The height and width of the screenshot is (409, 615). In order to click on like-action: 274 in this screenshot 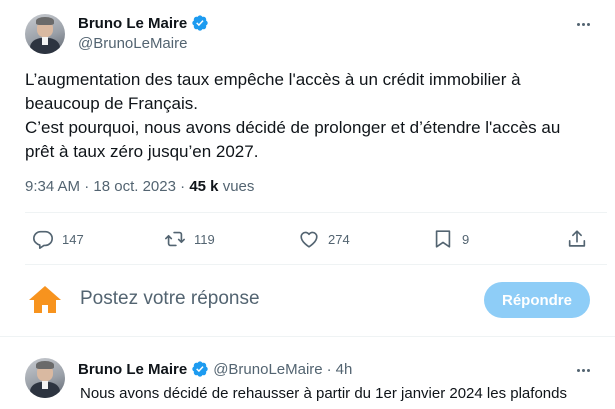, I will do `click(324, 239)`.